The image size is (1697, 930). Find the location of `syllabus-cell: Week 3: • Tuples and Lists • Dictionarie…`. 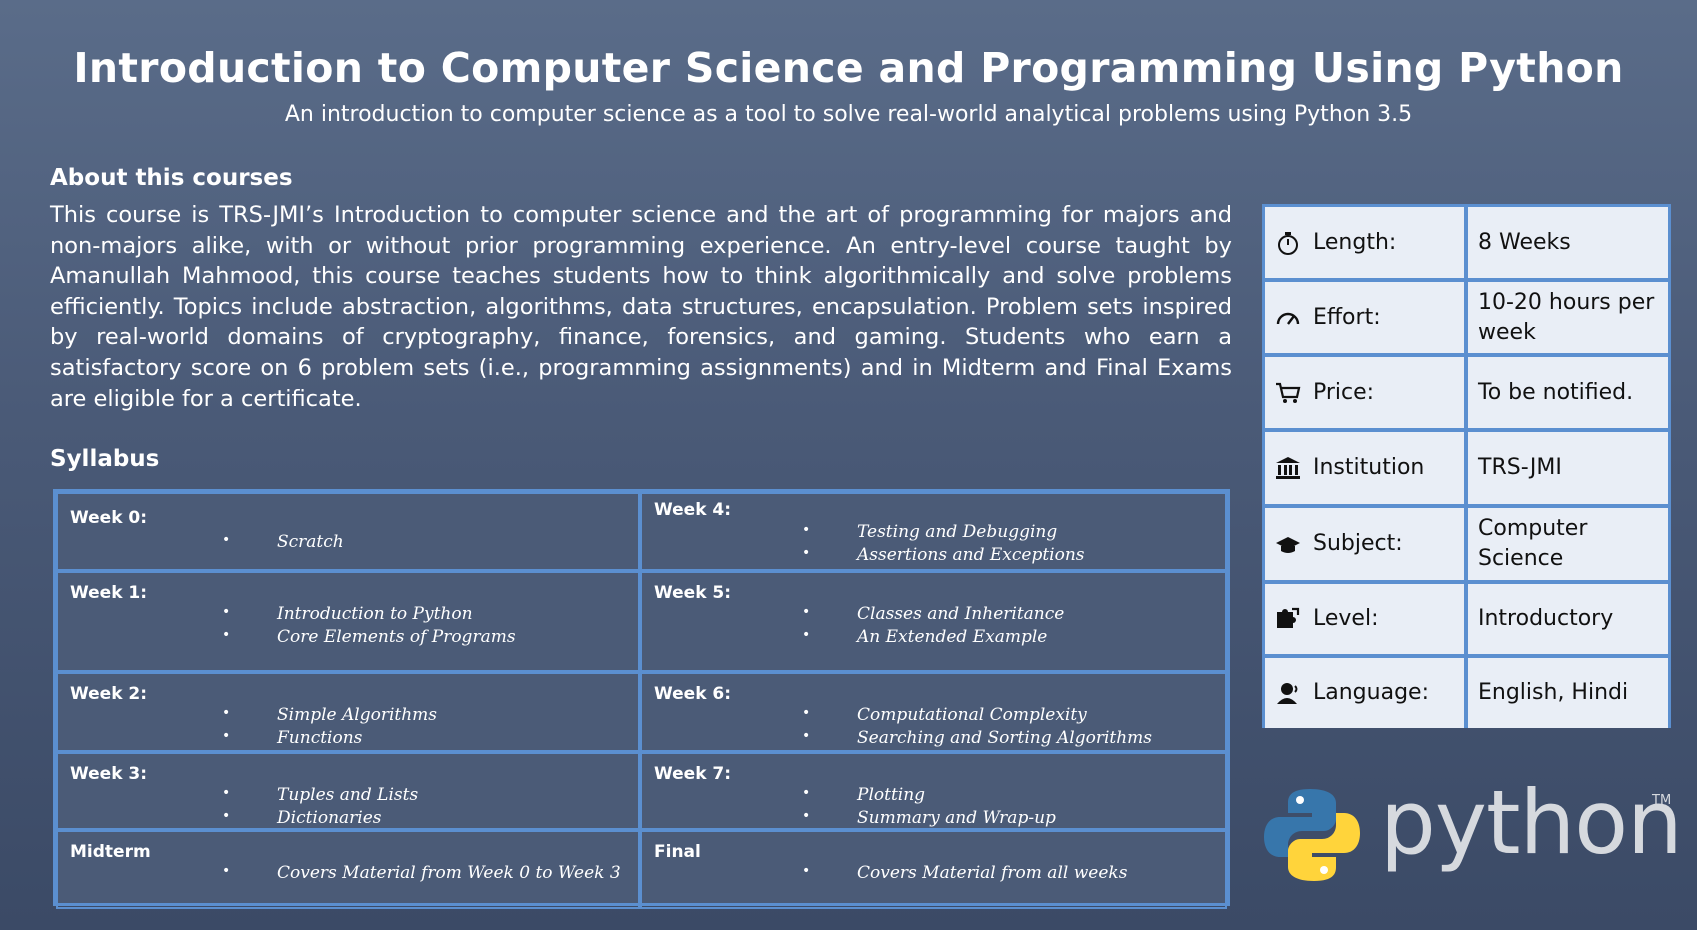

syllabus-cell: Week 3: • Tuples and Lists • Dictionarie… is located at coordinates (348, 791).